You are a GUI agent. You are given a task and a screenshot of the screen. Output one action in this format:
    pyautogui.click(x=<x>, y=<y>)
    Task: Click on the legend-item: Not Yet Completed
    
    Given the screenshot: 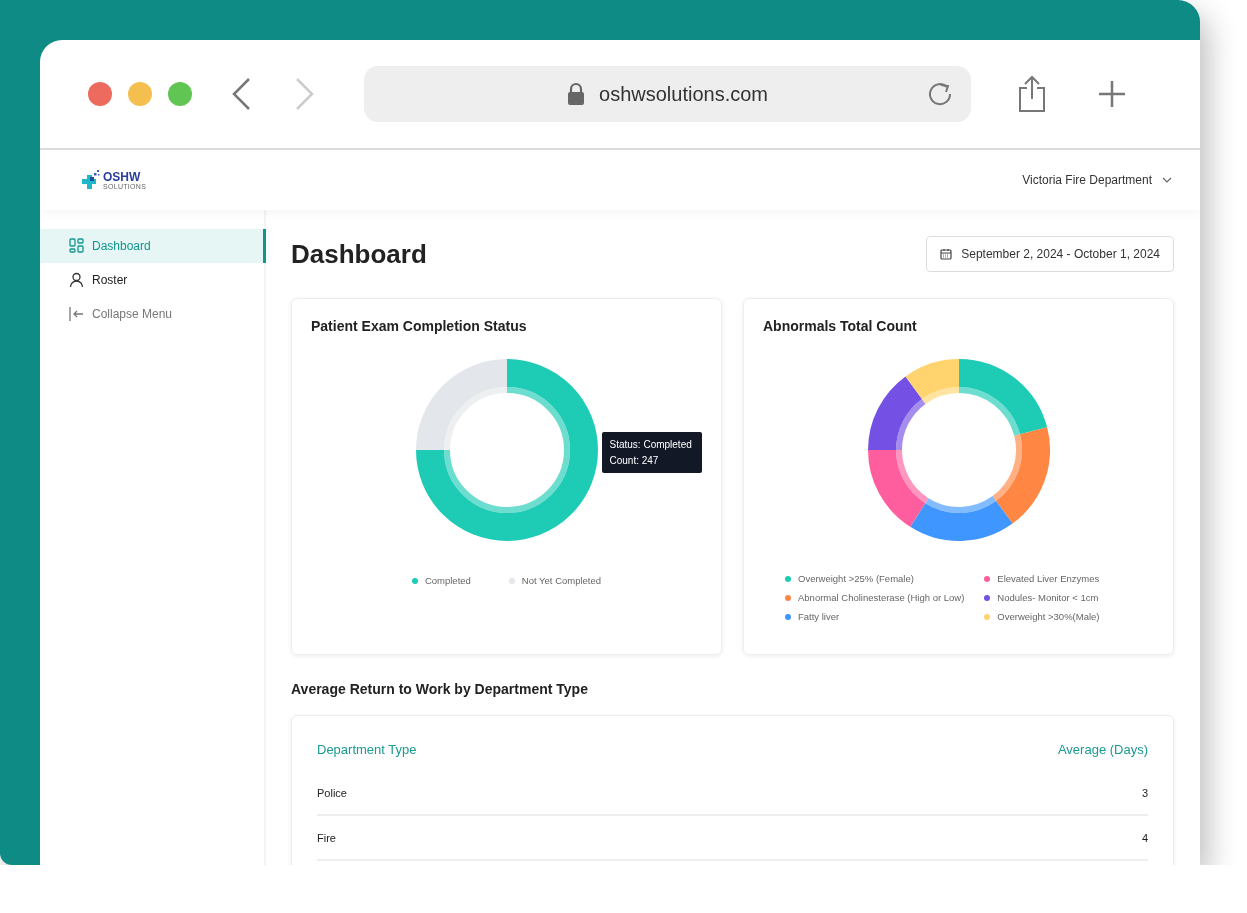 What is the action you would take?
    pyautogui.click(x=555, y=580)
    